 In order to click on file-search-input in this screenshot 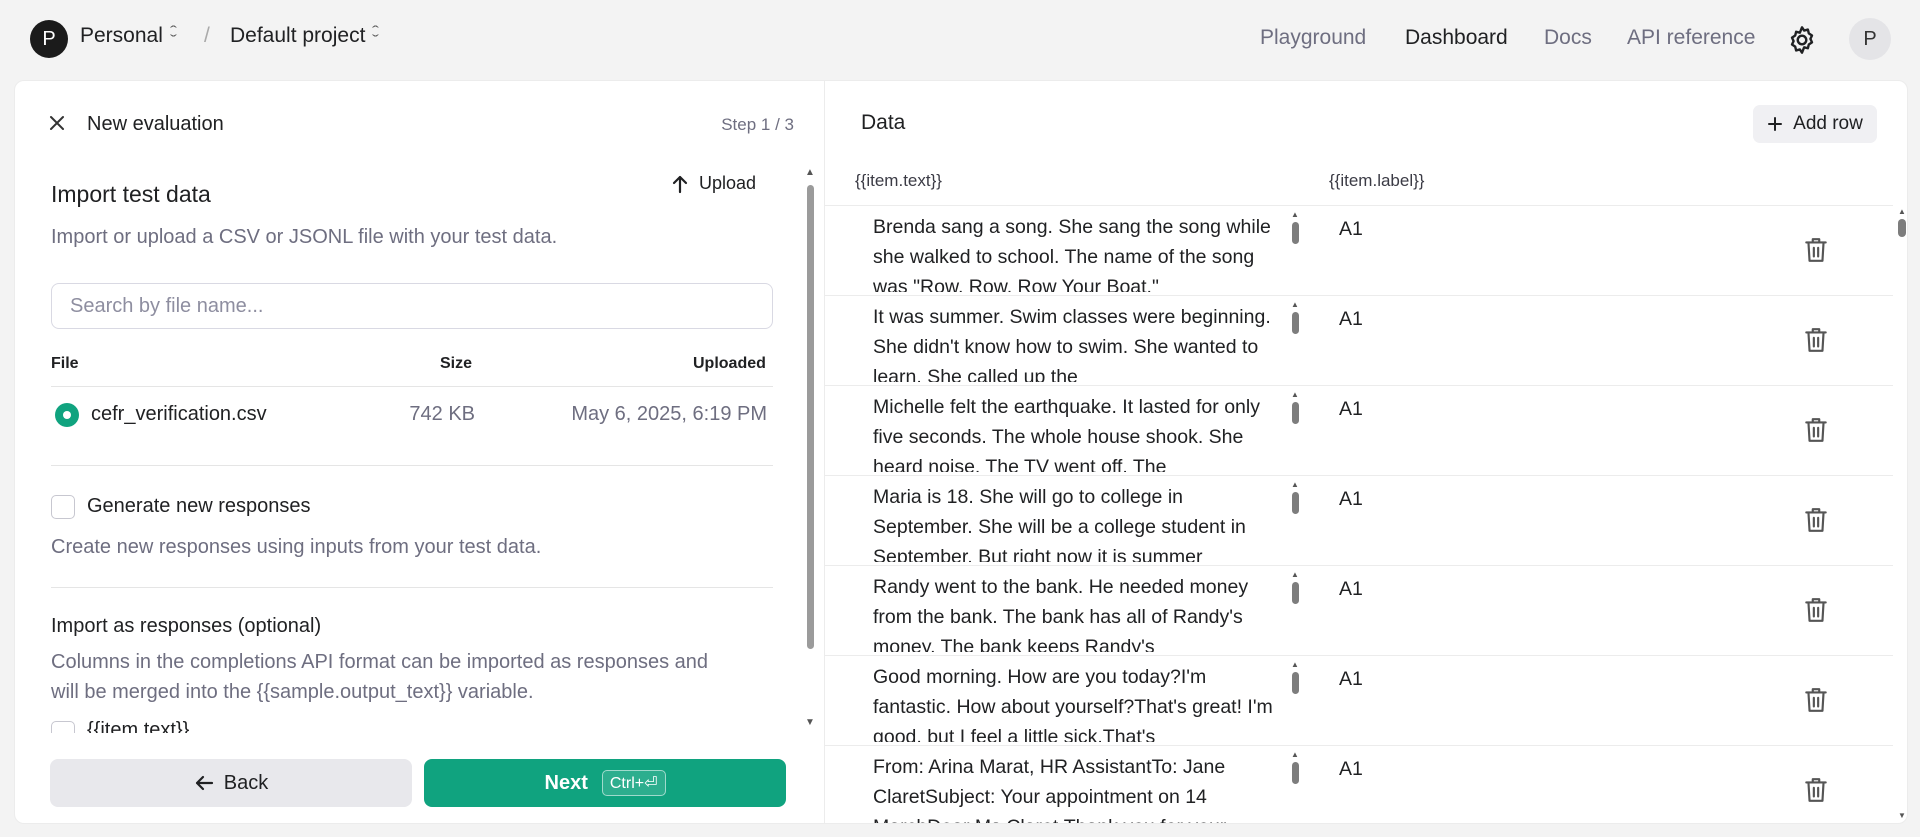, I will do `click(412, 306)`.